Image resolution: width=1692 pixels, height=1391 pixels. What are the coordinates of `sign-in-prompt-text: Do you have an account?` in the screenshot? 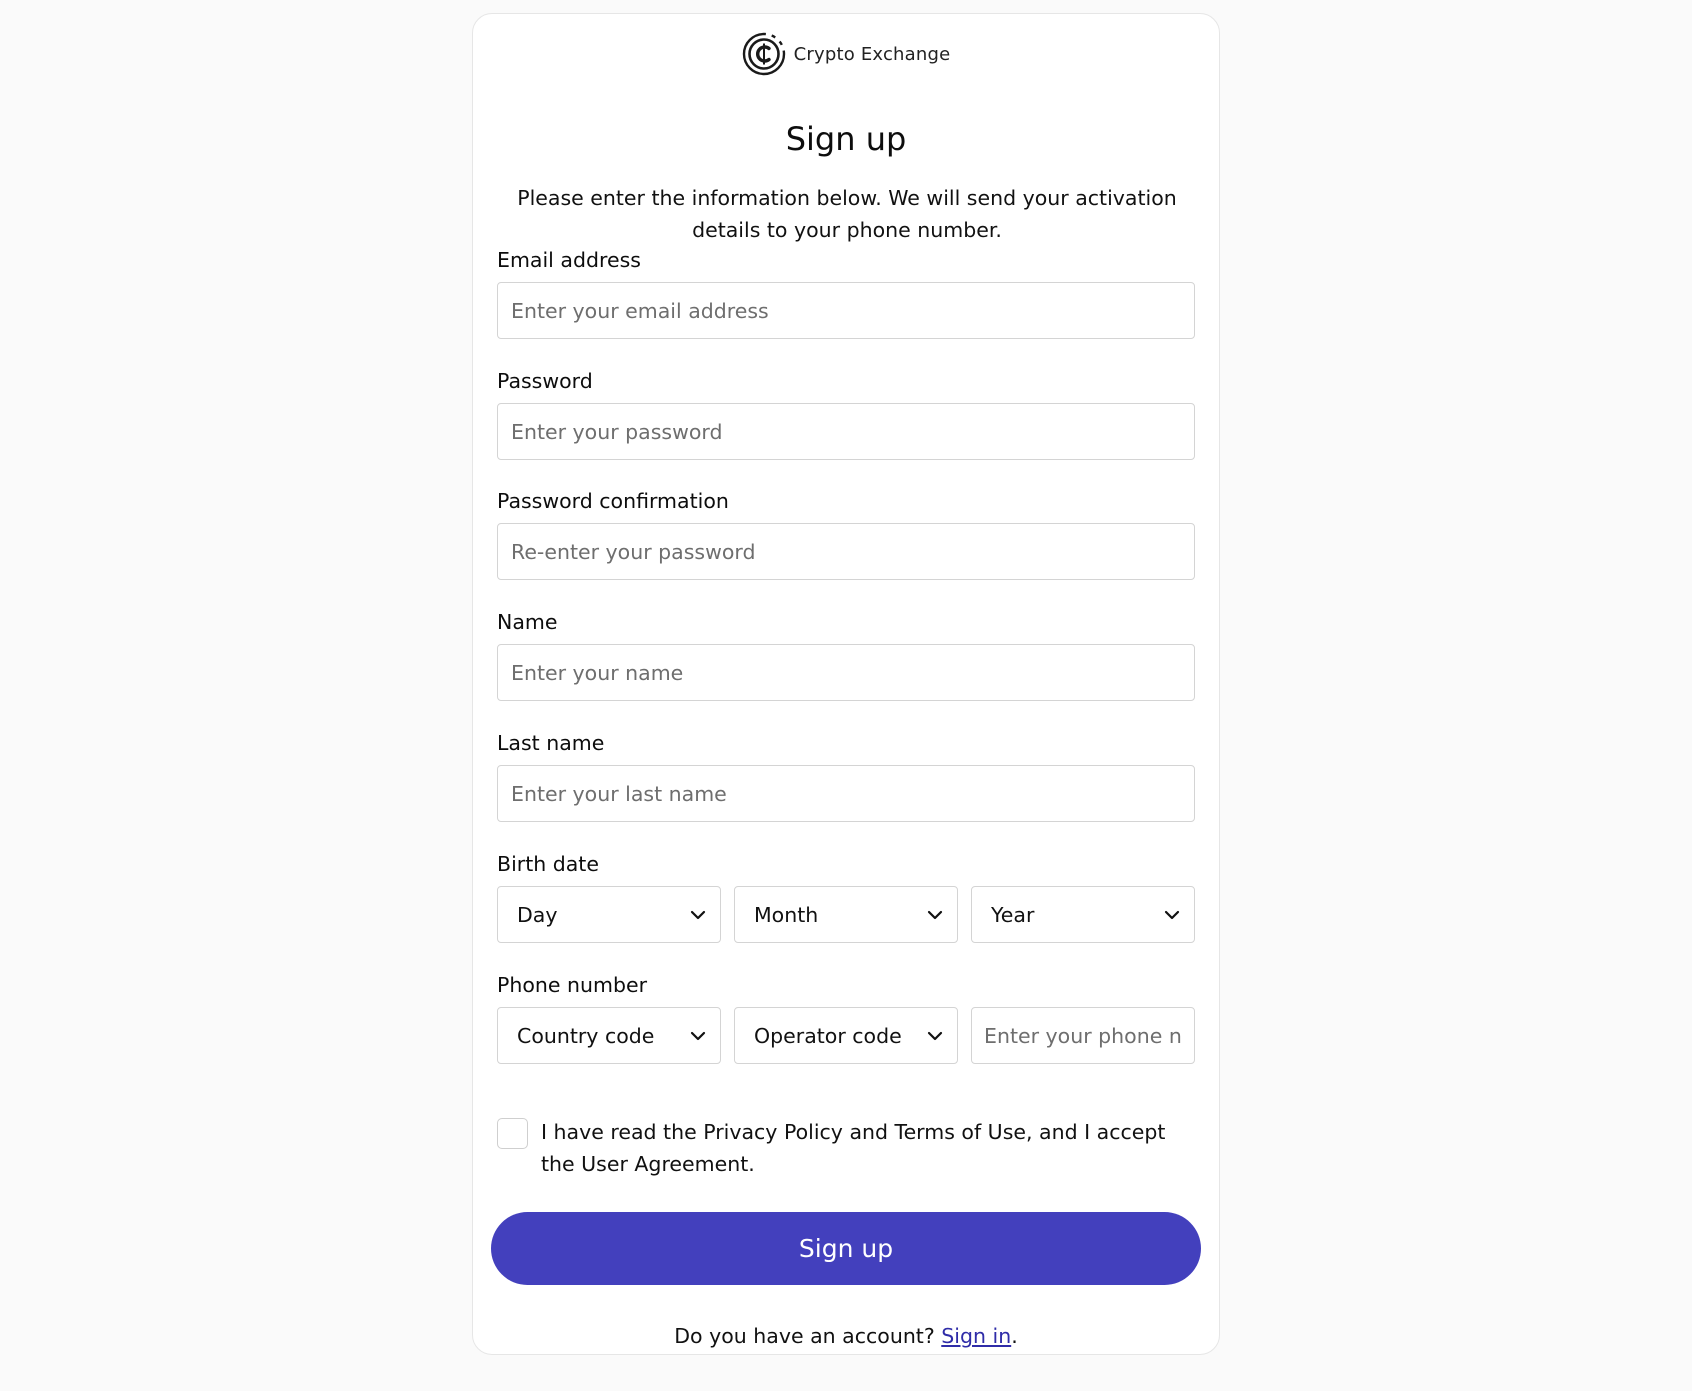 It's located at (804, 1336).